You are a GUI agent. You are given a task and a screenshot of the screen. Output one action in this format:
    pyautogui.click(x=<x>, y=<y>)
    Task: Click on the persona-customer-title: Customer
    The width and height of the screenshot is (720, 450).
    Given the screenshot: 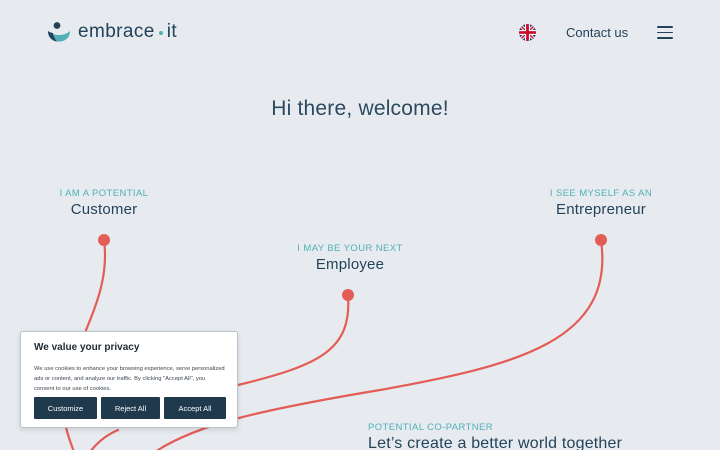 What is the action you would take?
    pyautogui.click(x=104, y=209)
    